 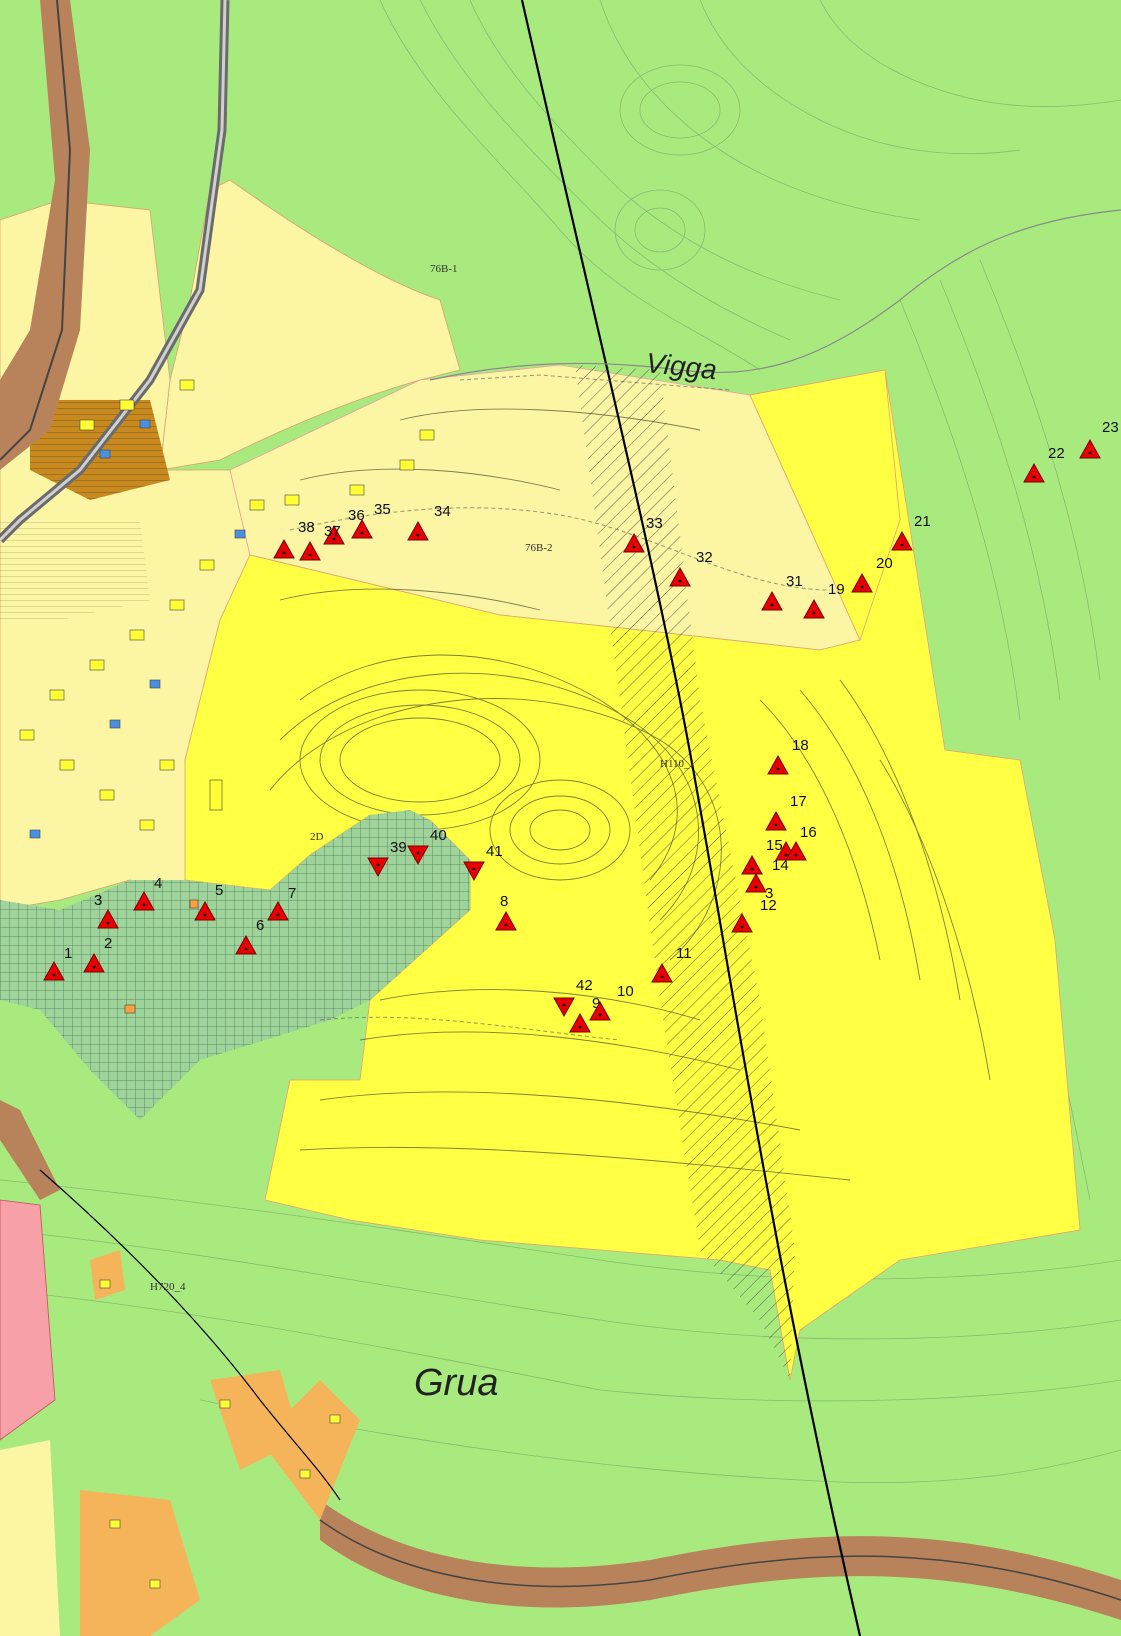 What do you see at coordinates (836, 589) in the screenshot?
I see `marker-label: 19` at bounding box center [836, 589].